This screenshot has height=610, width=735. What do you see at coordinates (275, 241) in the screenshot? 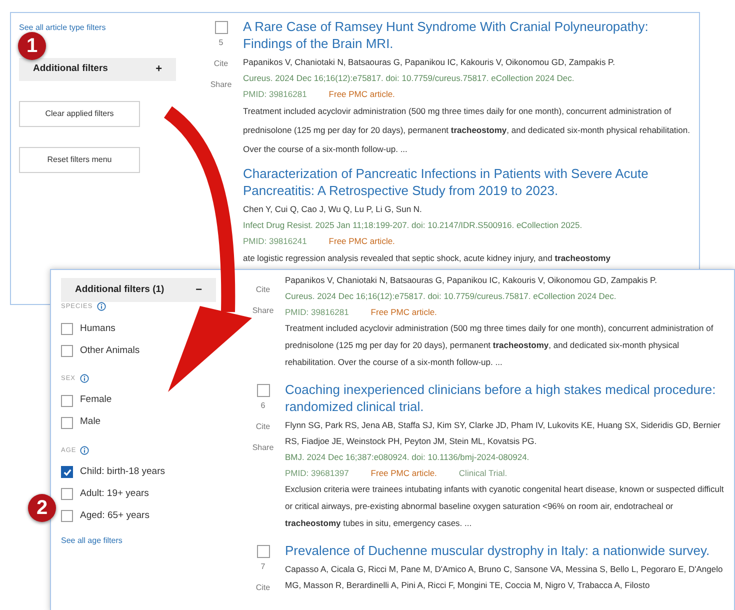
I see `pmid-text: PMID: 39816241` at bounding box center [275, 241].